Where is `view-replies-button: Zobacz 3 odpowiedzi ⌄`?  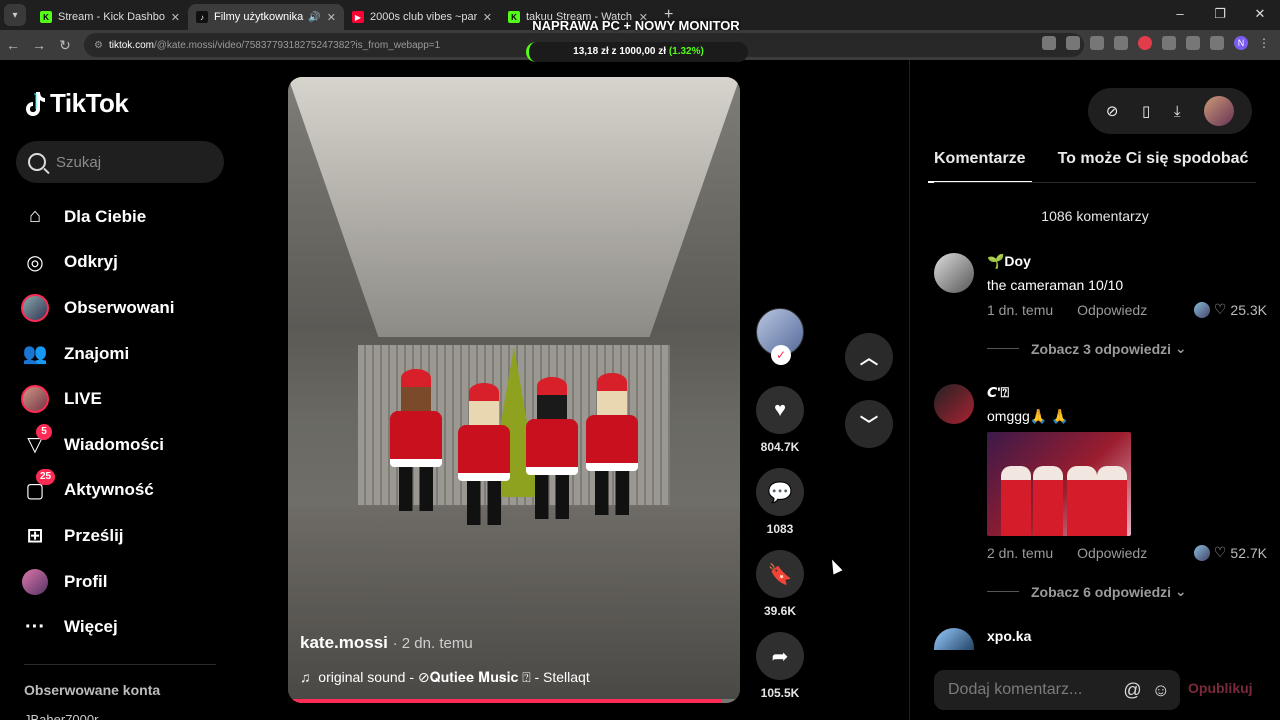 view-replies-button: Zobacz 3 odpowiedzi ⌄ is located at coordinates (1127, 348).